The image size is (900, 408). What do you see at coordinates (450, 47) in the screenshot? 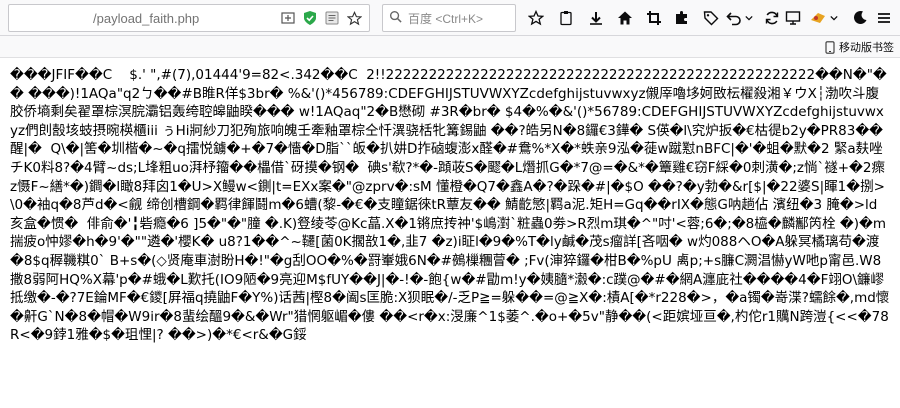
I see `bookmarks-toolbar: 移动版书签` at bounding box center [450, 47].